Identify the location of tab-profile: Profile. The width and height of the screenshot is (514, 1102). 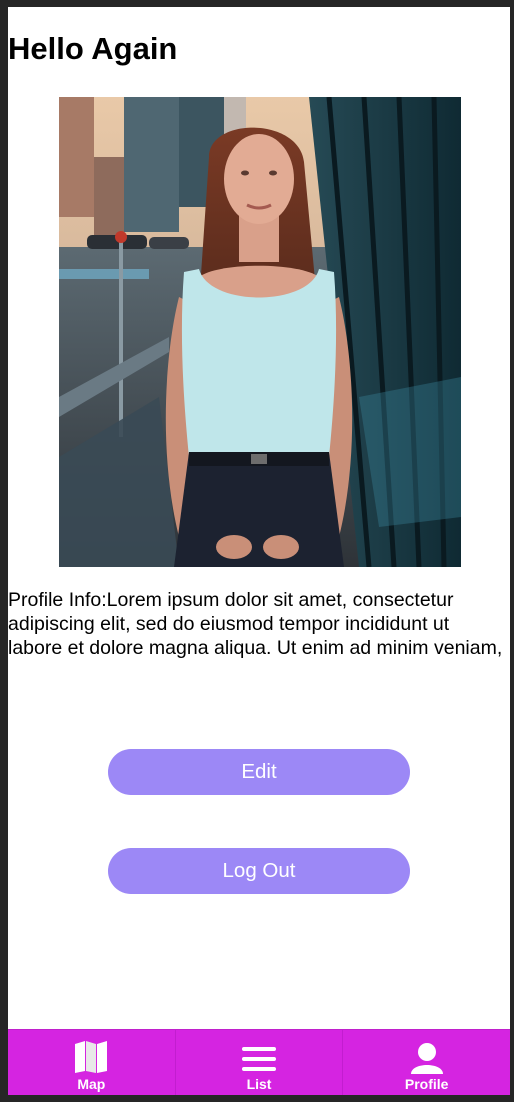
(426, 1062).